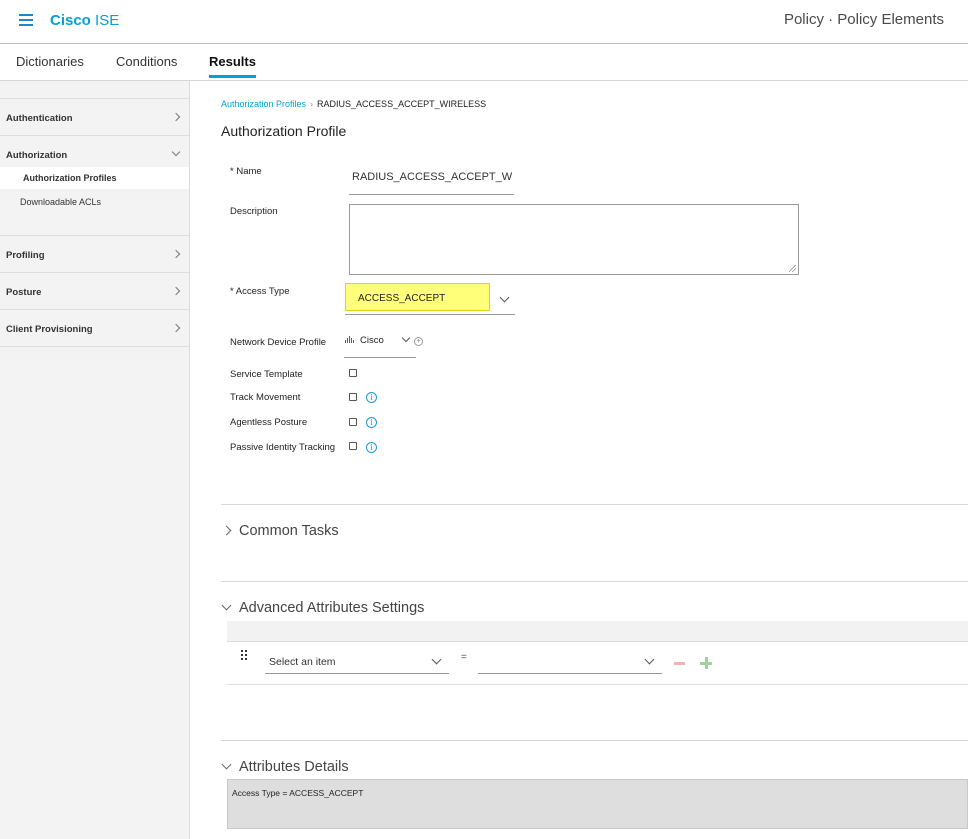  I want to click on description-label: Description, so click(254, 211).